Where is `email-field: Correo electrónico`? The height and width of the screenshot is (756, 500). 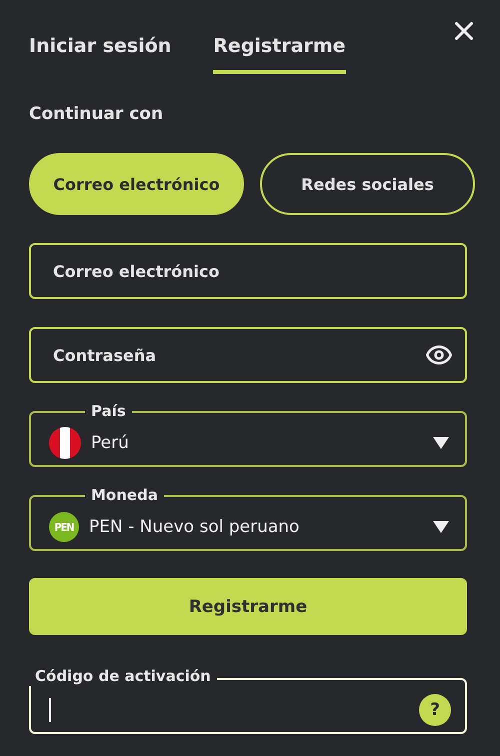 email-field: Correo electrónico is located at coordinates (248, 271).